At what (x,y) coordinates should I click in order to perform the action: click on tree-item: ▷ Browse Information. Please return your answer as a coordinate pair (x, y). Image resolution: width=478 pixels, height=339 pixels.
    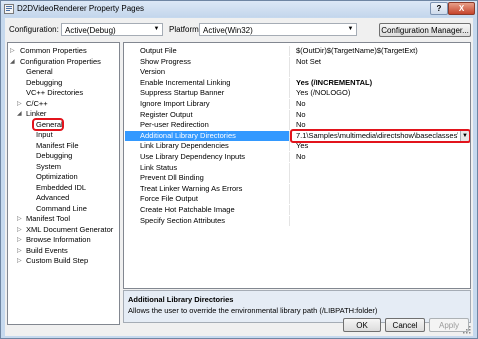
    Looking at the image, I should click on (63, 240).